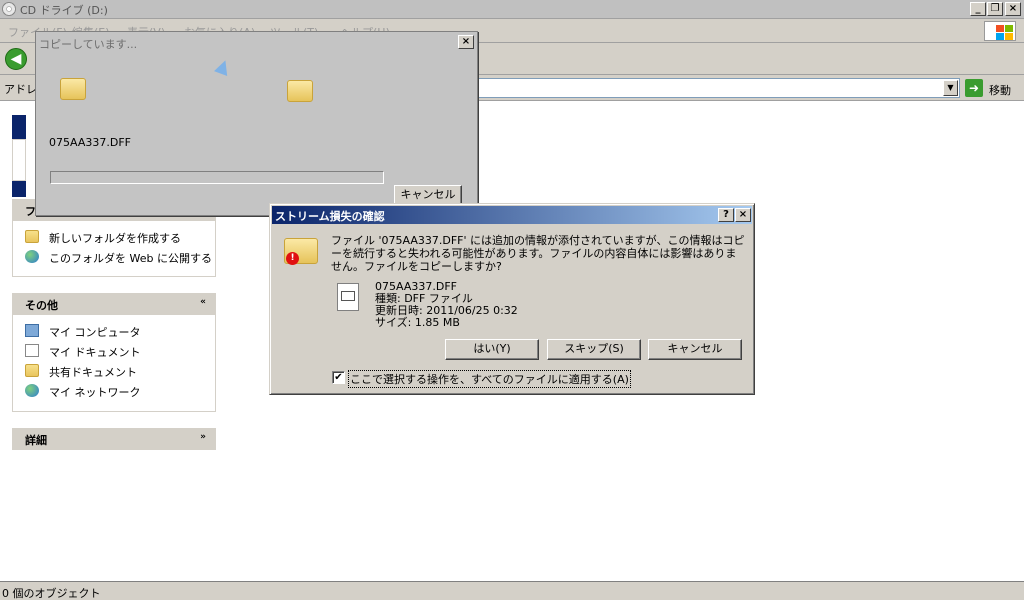 The image size is (1024, 600). I want to click on restore-button: ❐, so click(995, 9).